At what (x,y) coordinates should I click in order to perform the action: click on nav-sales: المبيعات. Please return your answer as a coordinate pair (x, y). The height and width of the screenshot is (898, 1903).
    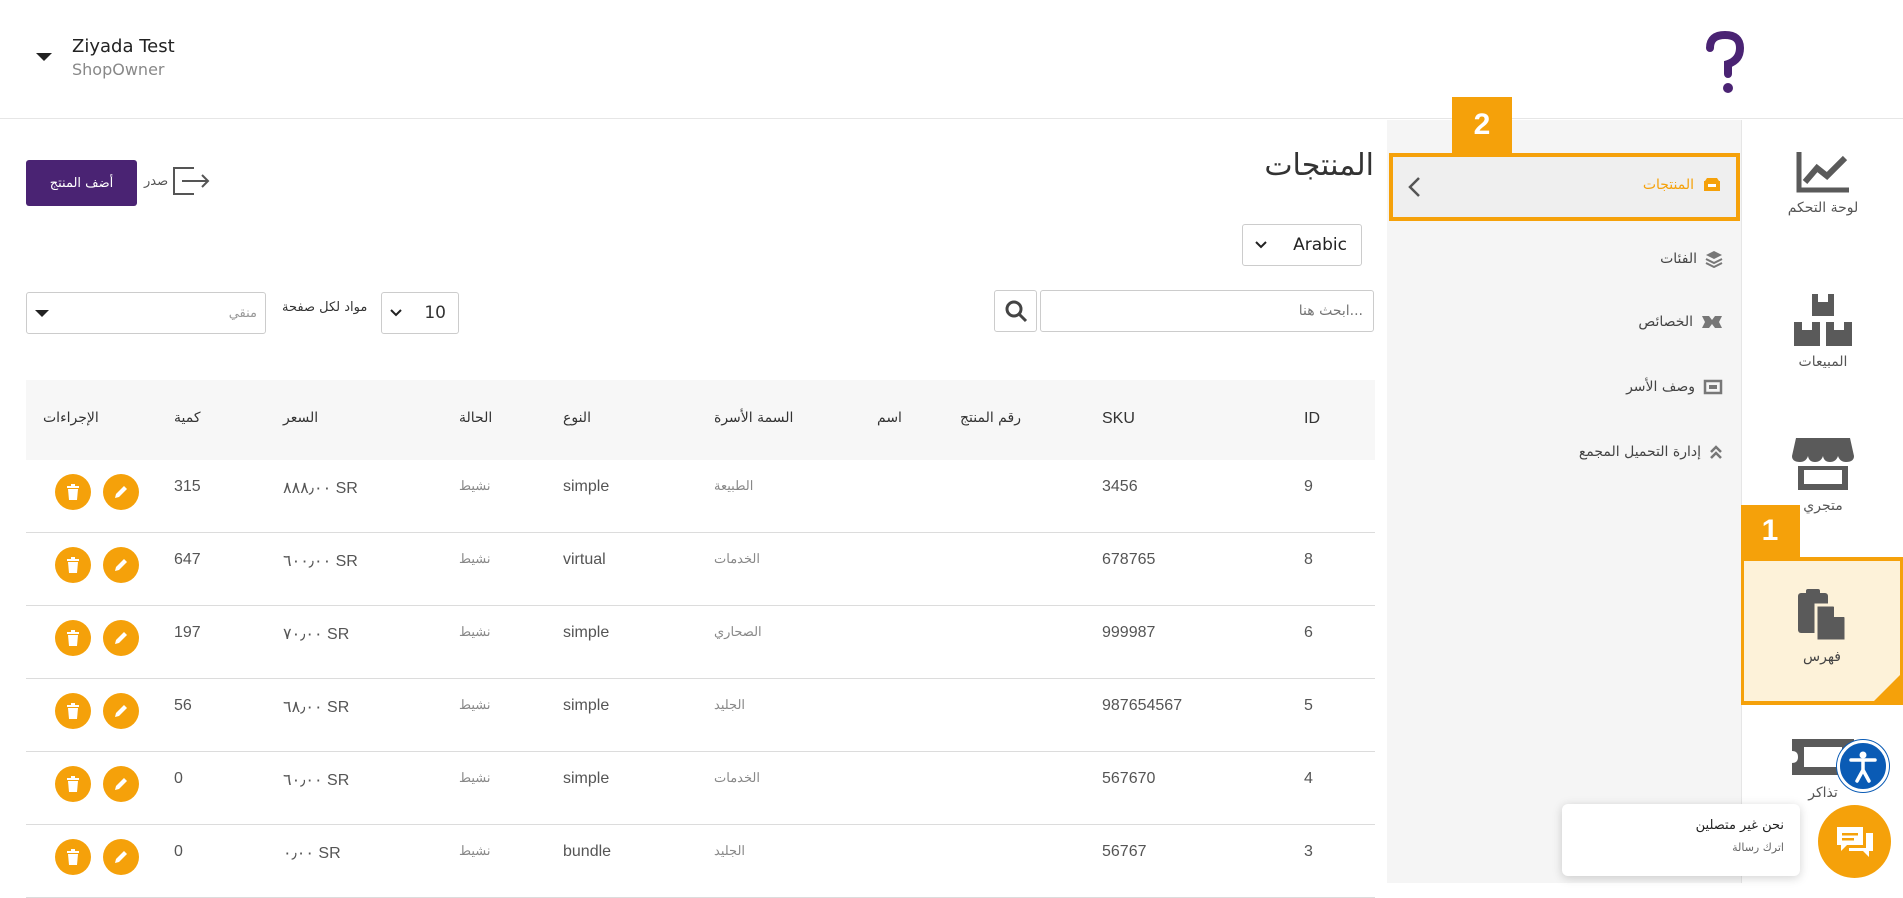
    Looking at the image, I should click on (1822, 331).